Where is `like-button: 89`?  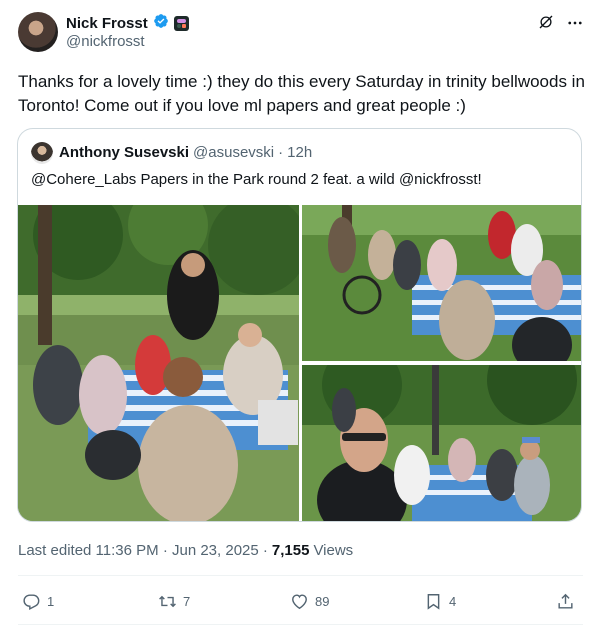
like-button: 89 is located at coordinates (309, 601).